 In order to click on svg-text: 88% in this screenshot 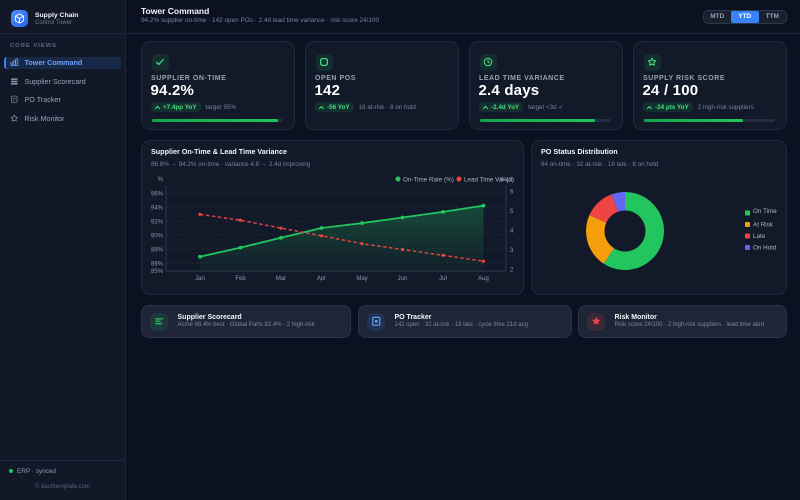, I will do `click(157, 251)`.